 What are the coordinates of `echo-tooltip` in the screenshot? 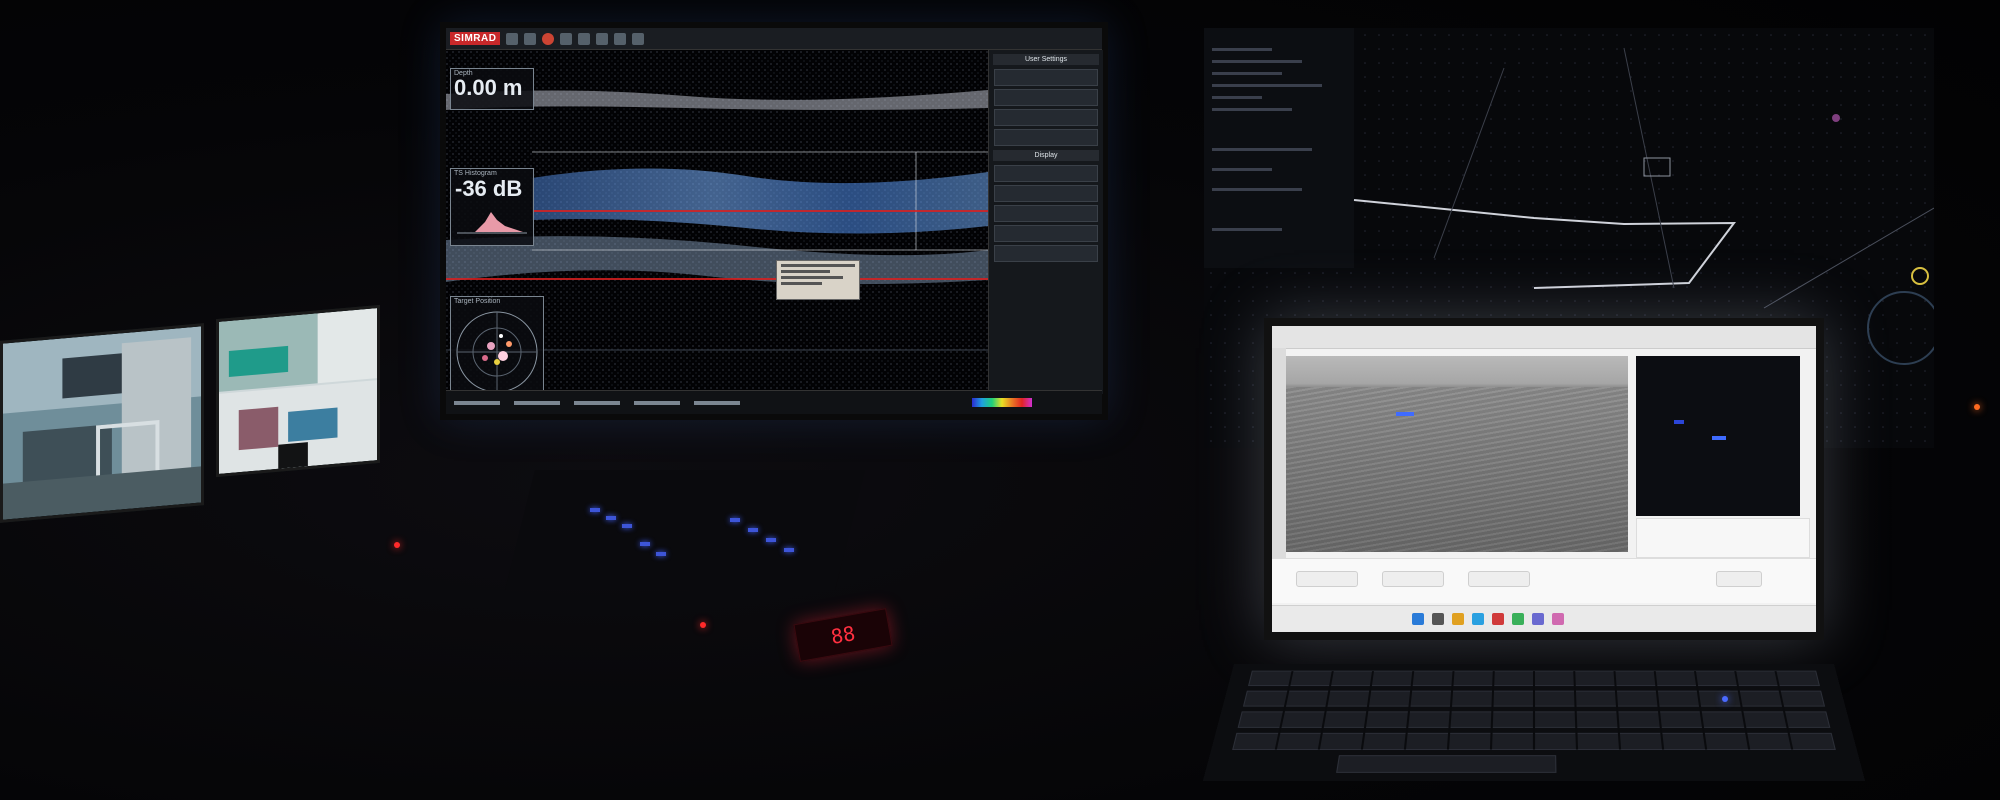 It's located at (818, 280).